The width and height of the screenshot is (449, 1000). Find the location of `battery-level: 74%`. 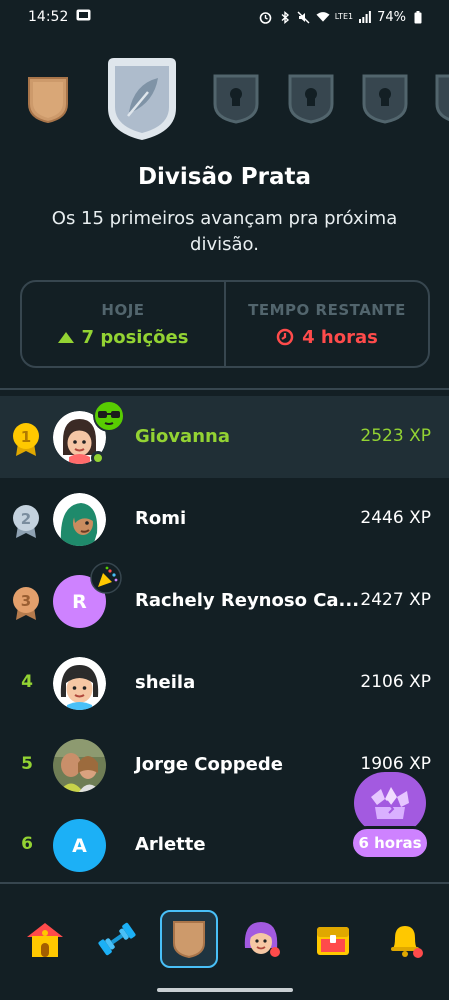

battery-level: 74% is located at coordinates (391, 17).